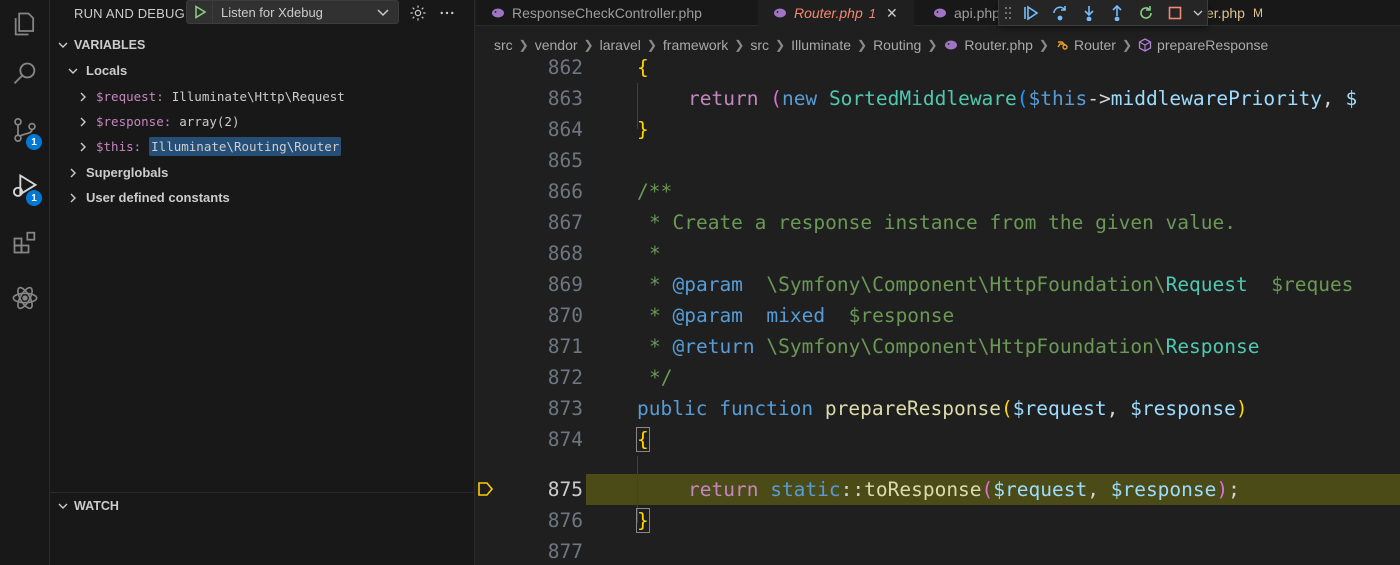 The height and width of the screenshot is (565, 1400). I want to click on variable-value-selected: Illuminate\Routing\Router, so click(245, 146).